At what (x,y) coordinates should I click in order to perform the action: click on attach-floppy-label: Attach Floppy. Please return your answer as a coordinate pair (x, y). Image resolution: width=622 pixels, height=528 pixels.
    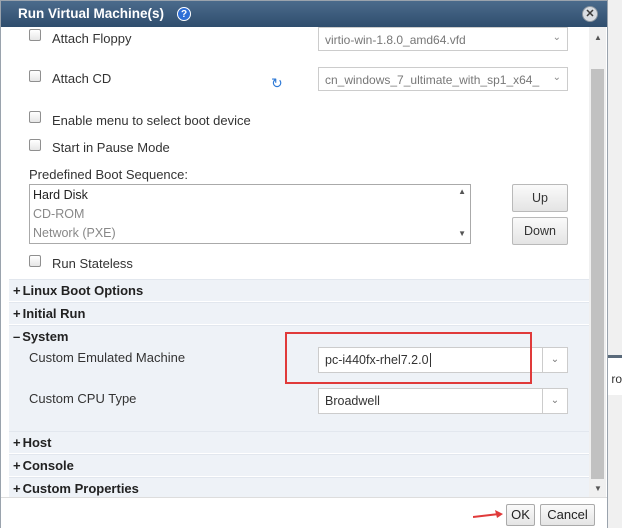
    Looking at the image, I should click on (92, 38).